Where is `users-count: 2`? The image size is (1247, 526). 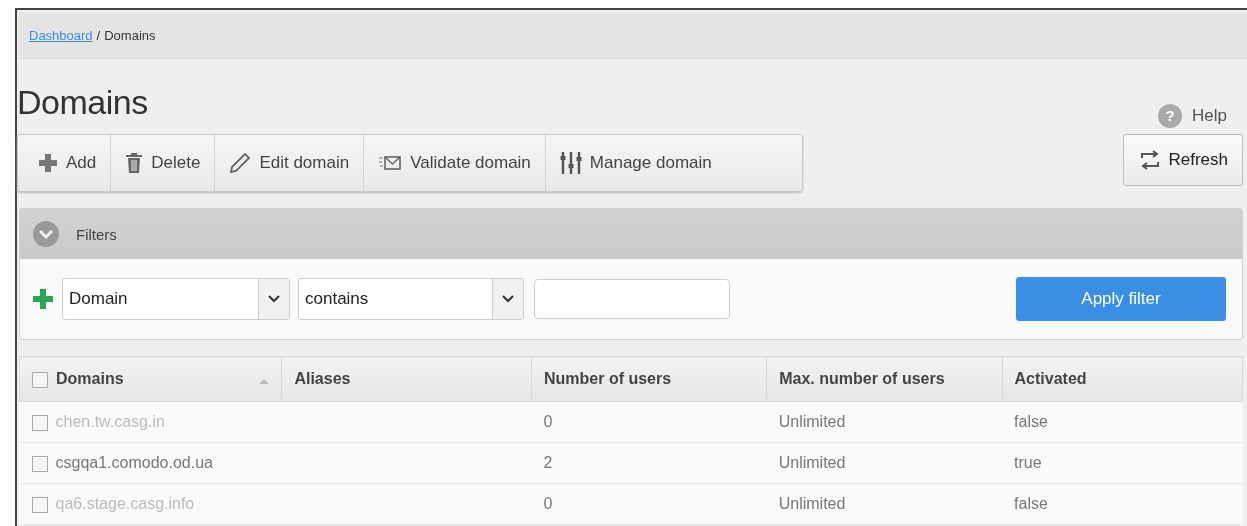 users-count: 2 is located at coordinates (548, 462).